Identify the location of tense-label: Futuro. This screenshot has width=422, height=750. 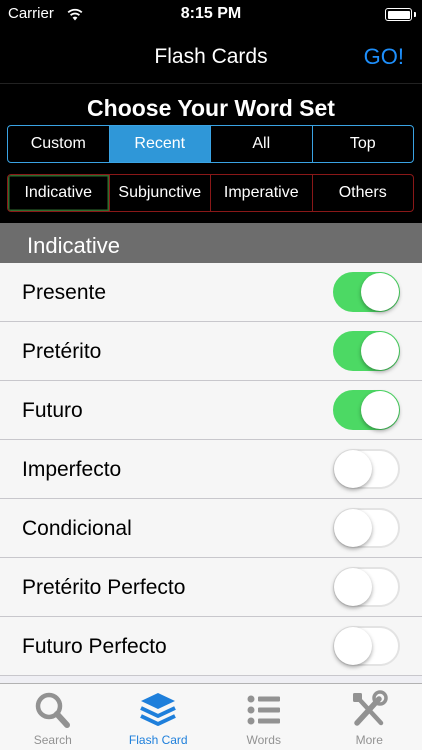
(52, 410).